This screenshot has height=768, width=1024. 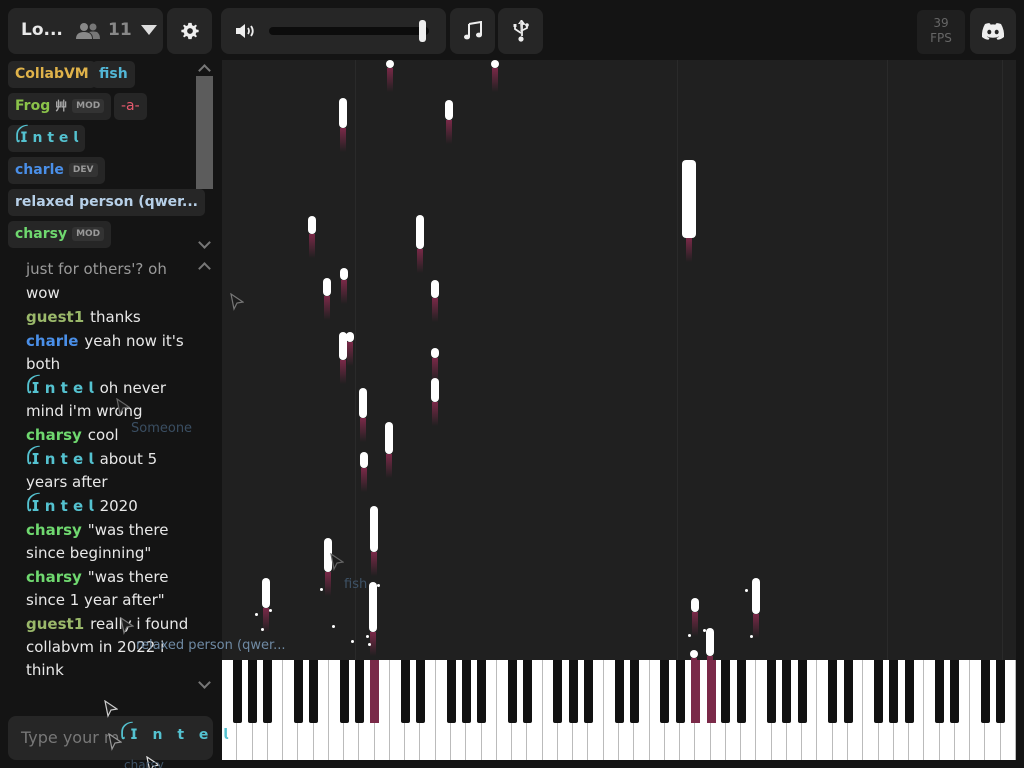 What do you see at coordinates (993, 31) in the screenshot?
I see `discord-button` at bounding box center [993, 31].